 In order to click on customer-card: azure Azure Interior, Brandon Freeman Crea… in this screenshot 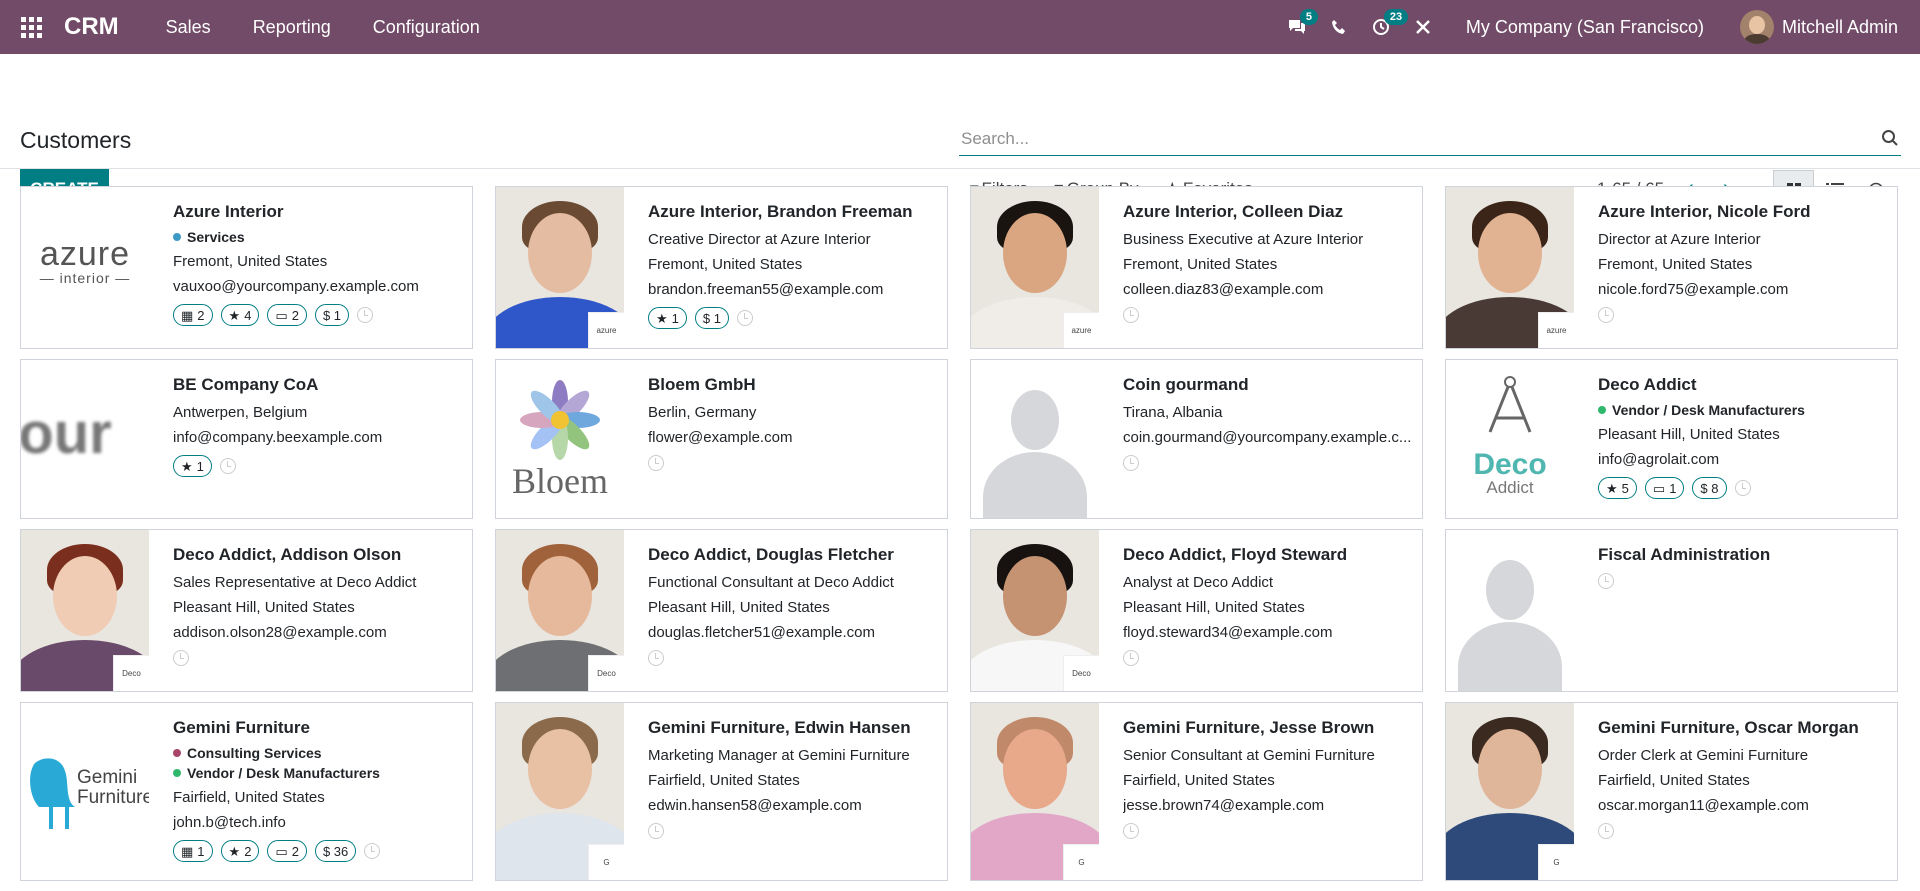, I will do `click(721, 267)`.